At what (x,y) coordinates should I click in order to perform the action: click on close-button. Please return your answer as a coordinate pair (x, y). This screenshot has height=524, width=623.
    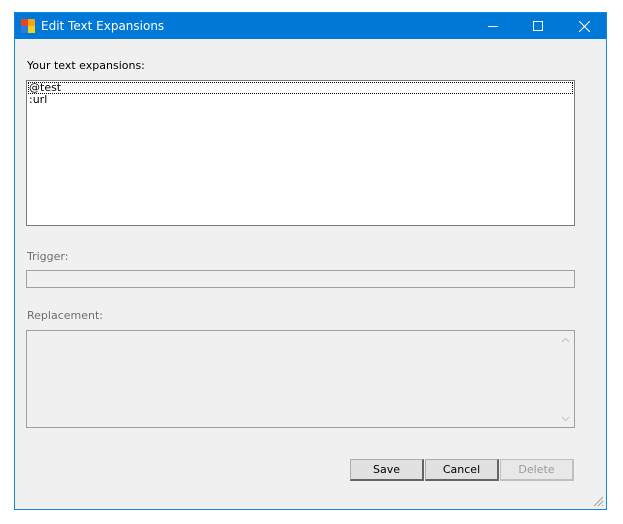
    Looking at the image, I should click on (584, 26).